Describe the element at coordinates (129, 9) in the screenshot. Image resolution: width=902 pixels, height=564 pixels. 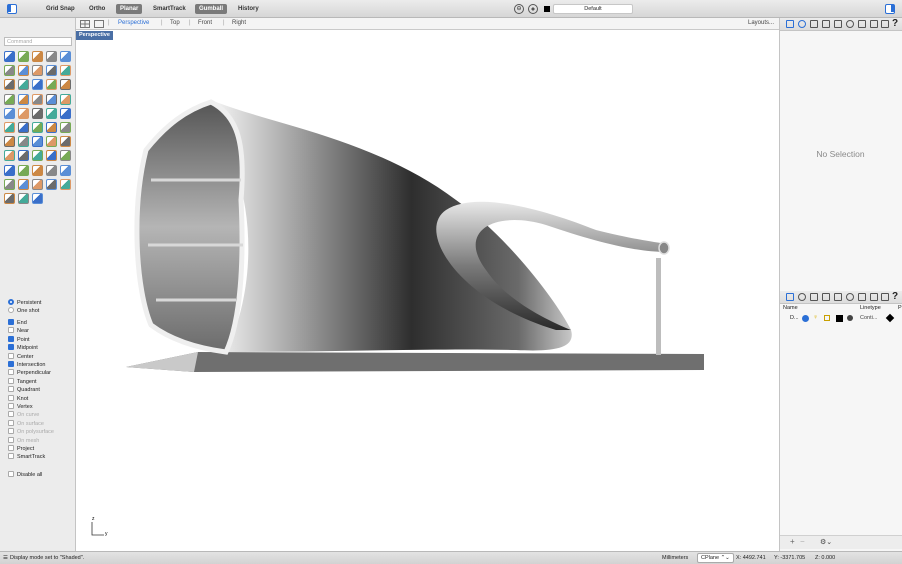
I see `planar-toggle: Planar` at that location.